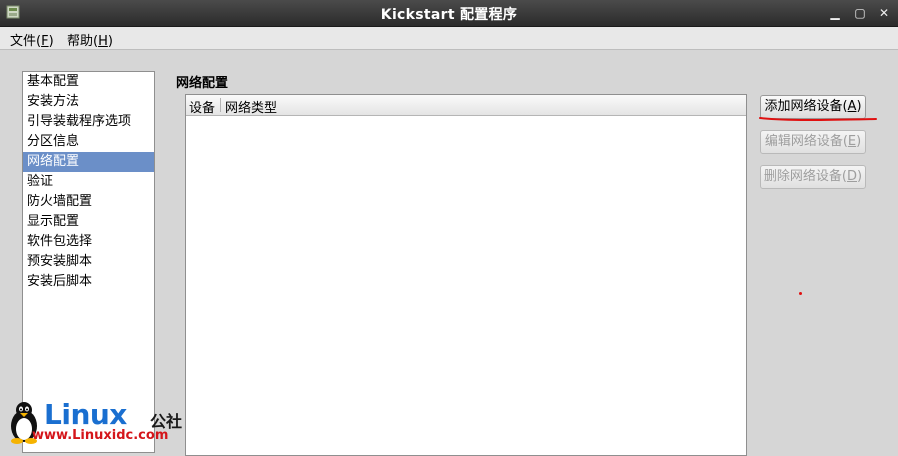 This screenshot has width=898, height=456. Describe the element at coordinates (220, 105) in the screenshot. I see `column-separator` at that location.